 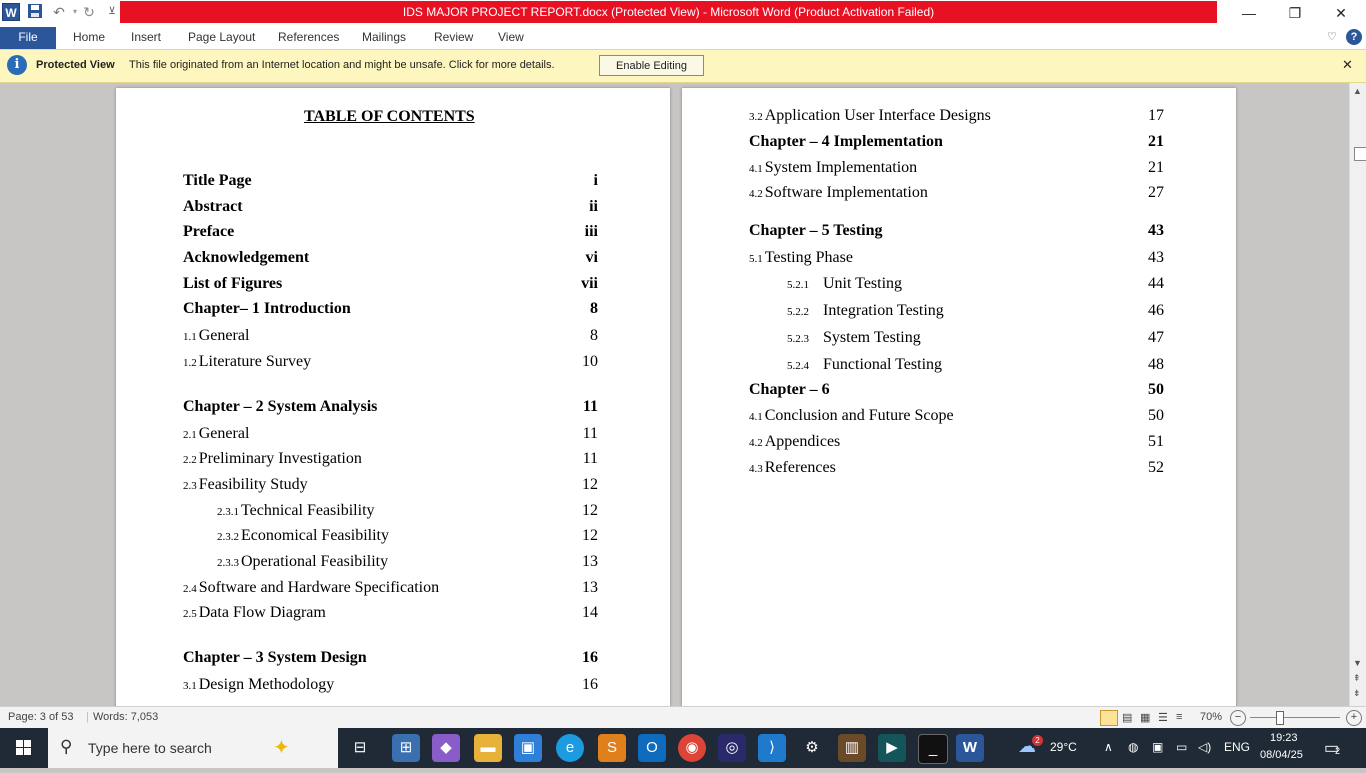 What do you see at coordinates (360, 748) in the screenshot?
I see `task-view-icon: ⊟` at bounding box center [360, 748].